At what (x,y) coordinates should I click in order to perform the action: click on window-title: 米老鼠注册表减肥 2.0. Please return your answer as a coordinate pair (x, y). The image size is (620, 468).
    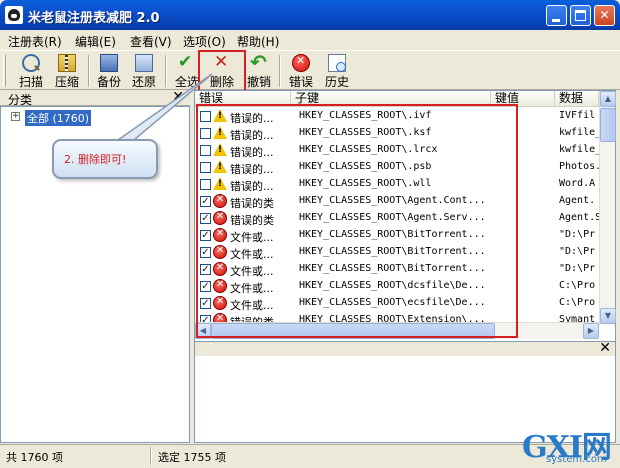
    Looking at the image, I should click on (94, 18).